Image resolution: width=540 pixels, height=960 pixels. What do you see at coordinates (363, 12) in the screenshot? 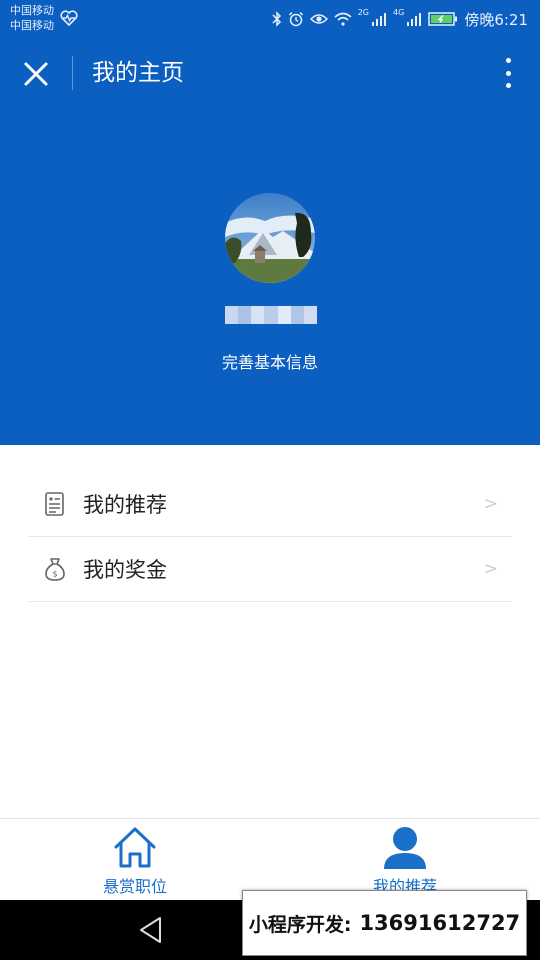
I see `network-2g-label: 2G` at bounding box center [363, 12].